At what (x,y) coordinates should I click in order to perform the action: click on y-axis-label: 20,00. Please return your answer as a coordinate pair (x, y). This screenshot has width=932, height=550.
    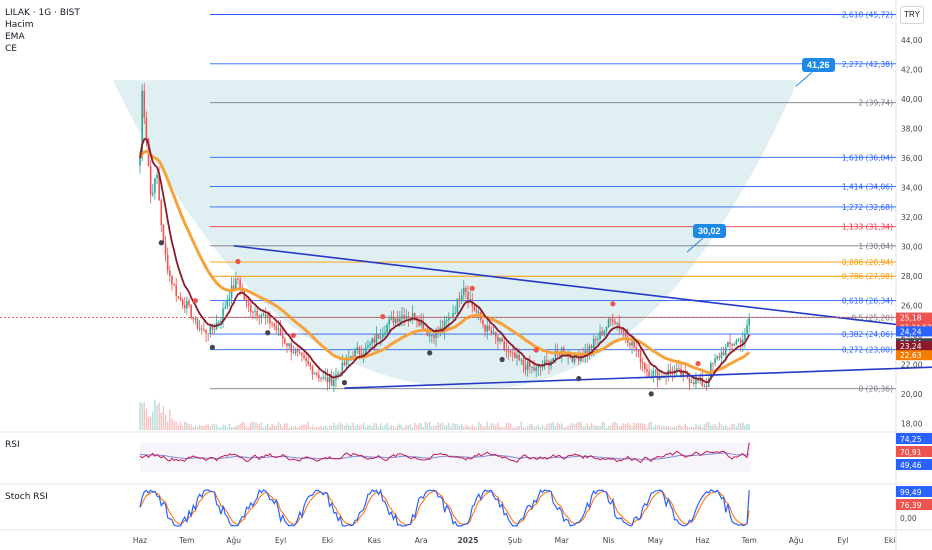
    Looking at the image, I should click on (912, 394).